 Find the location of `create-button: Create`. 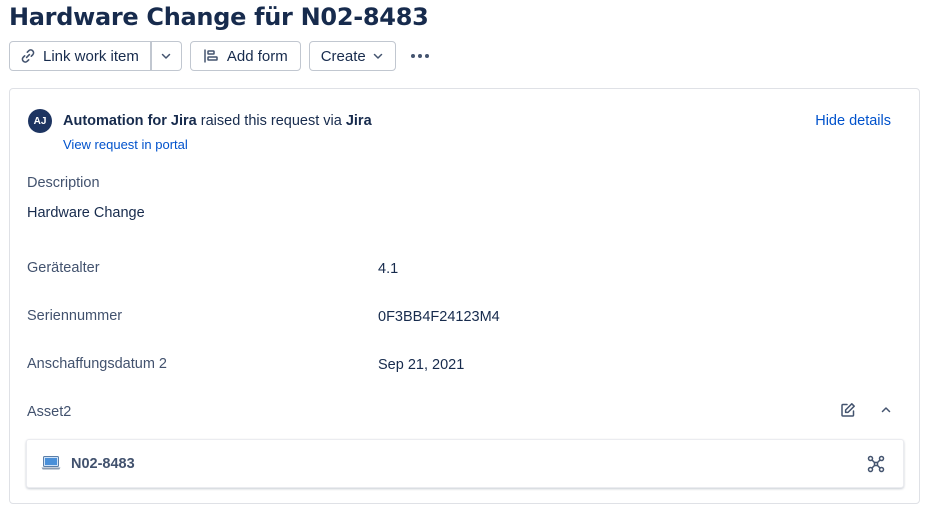

create-button: Create is located at coordinates (352, 56).